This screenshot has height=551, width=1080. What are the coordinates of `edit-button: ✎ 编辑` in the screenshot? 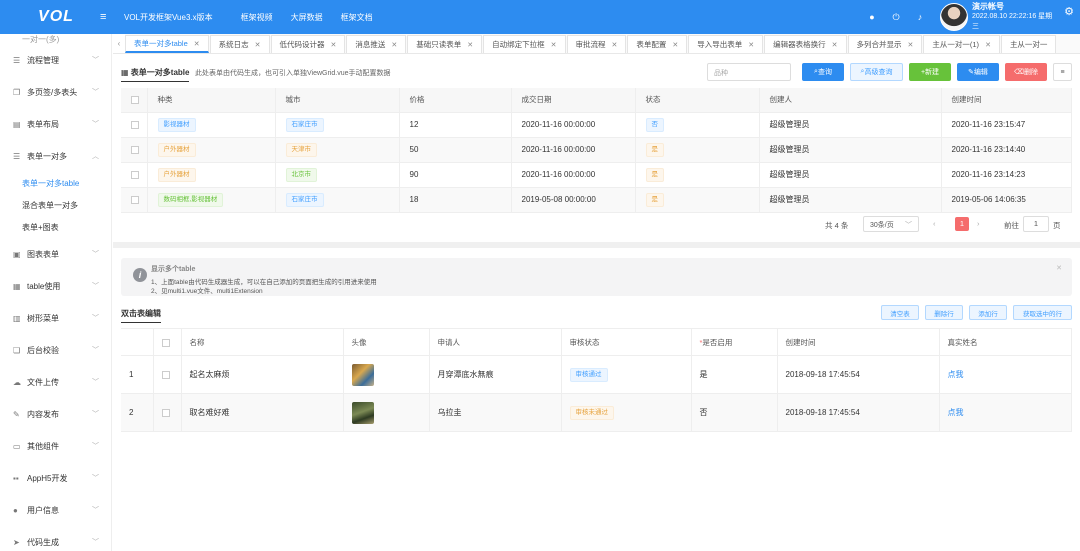 It's located at (978, 72).